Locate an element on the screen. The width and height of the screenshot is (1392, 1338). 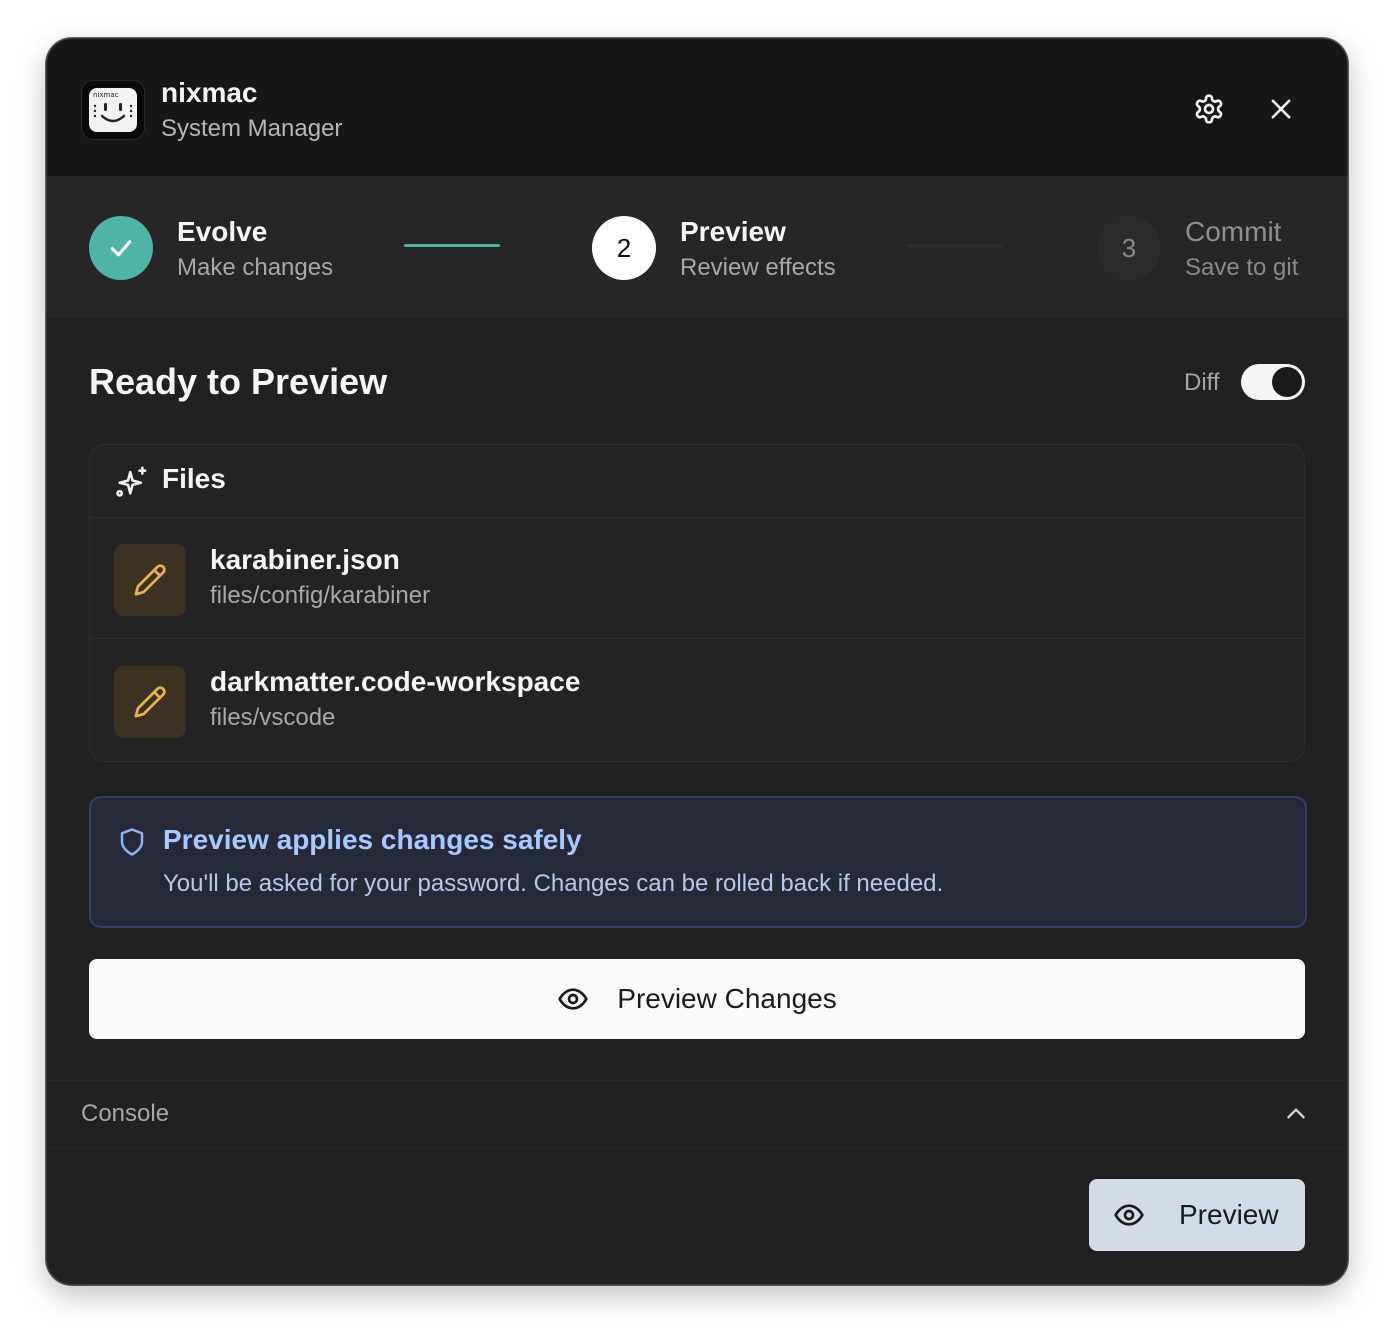
files-title: Files is located at coordinates (194, 478).